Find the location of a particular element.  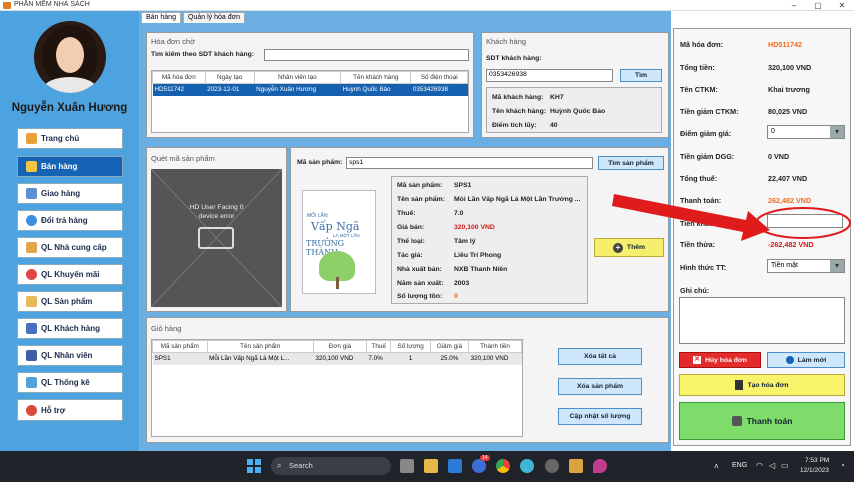

clear-cart-button: Xóa tất cả is located at coordinates (600, 356).